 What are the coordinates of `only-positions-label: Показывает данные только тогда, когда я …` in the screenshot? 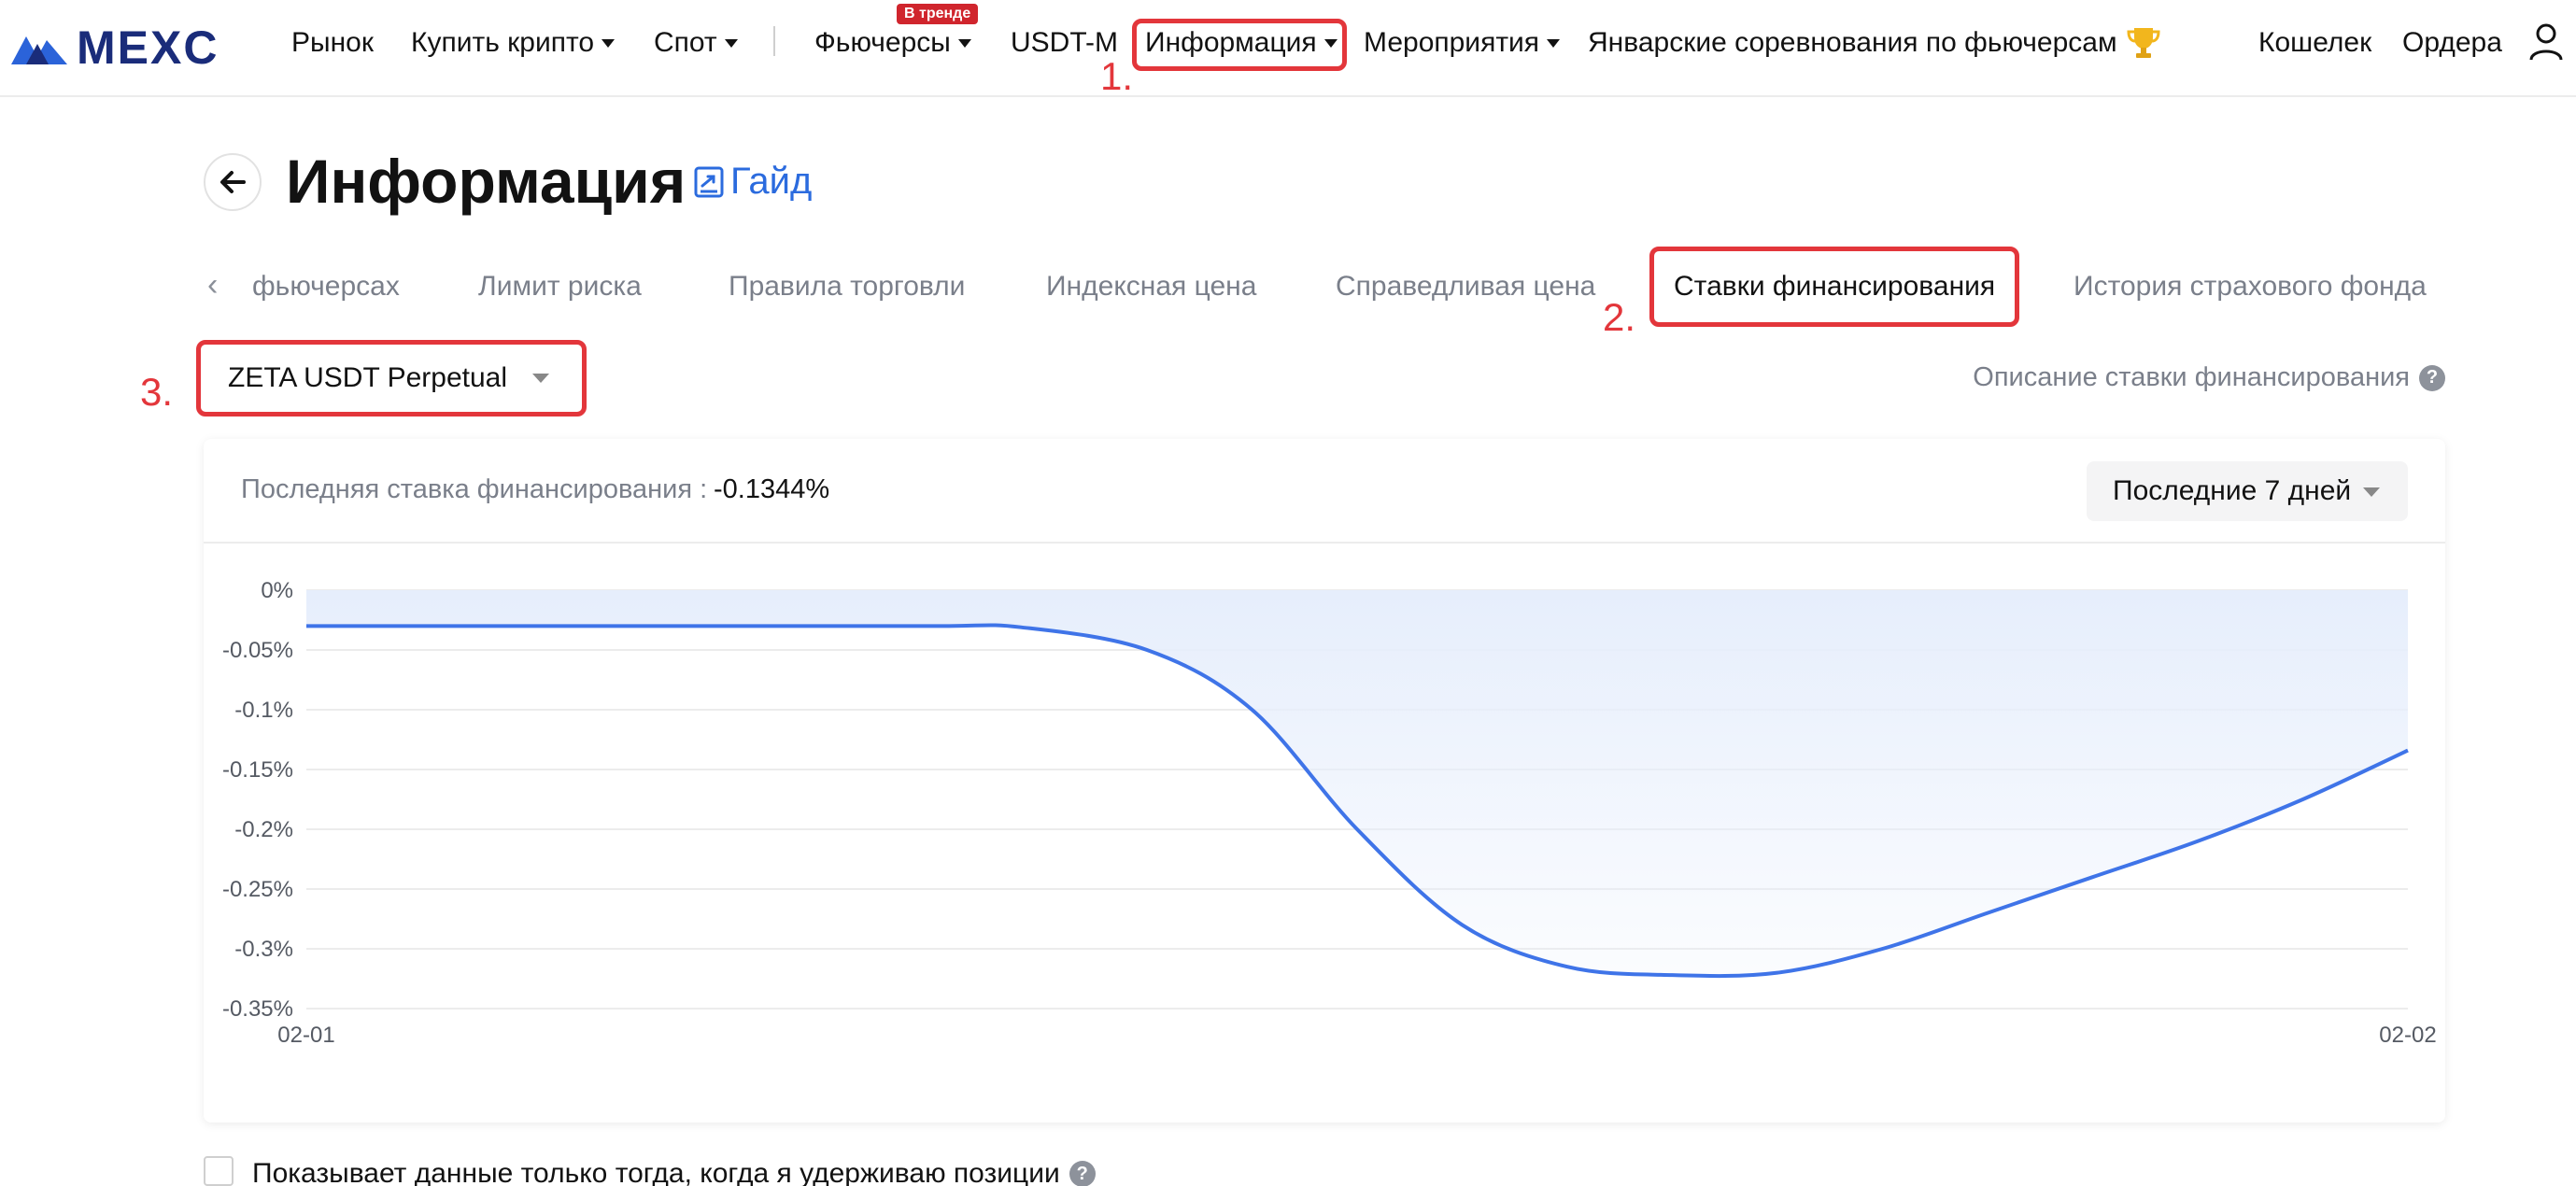 It's located at (674, 1172).